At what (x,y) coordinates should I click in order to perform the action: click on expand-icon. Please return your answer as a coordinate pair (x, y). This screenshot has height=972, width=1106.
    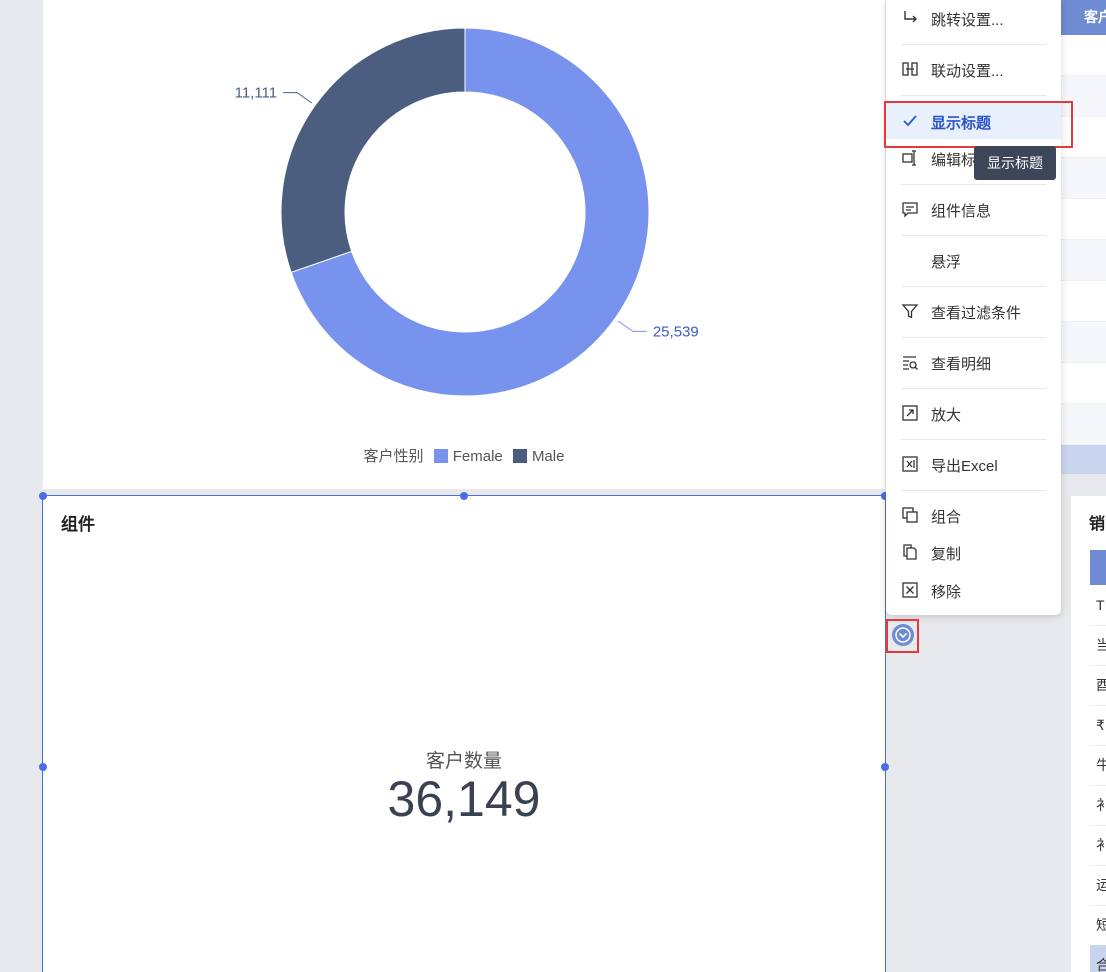
    Looking at the image, I should click on (910, 413).